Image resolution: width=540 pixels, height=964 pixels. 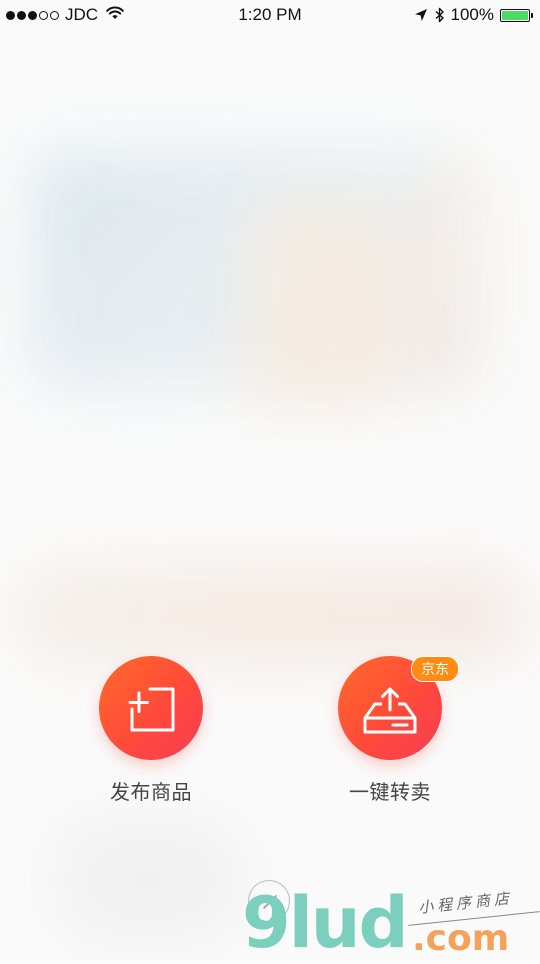 I want to click on battery-fill, so click(x=515, y=15).